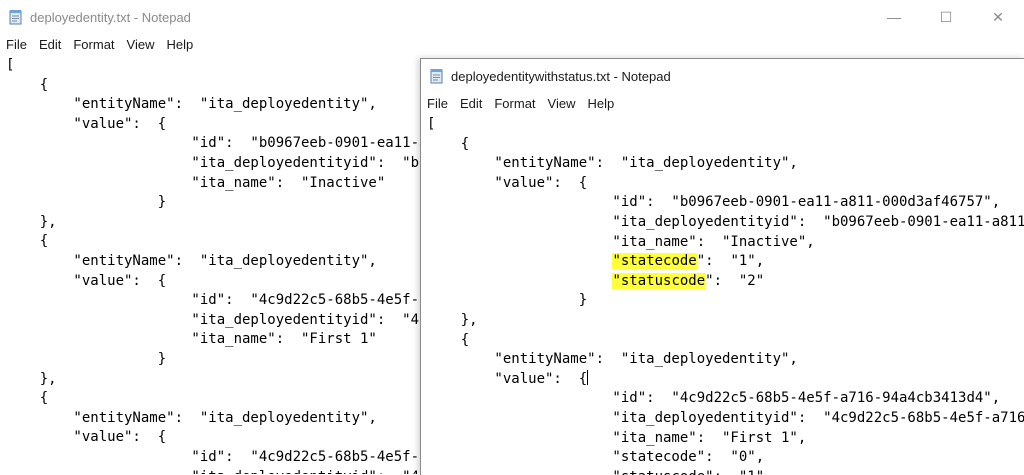 This screenshot has width=1024, height=475. Describe the element at coordinates (659, 280) in the screenshot. I see `highlighted-text: "statuscode` at that location.